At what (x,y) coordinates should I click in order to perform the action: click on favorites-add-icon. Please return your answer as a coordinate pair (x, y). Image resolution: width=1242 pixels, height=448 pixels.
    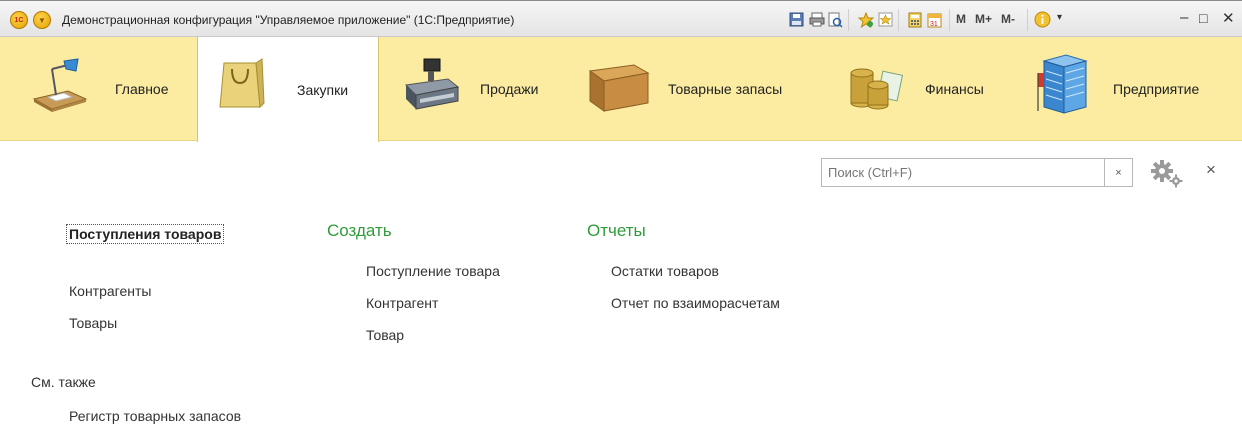
    Looking at the image, I should click on (865, 19).